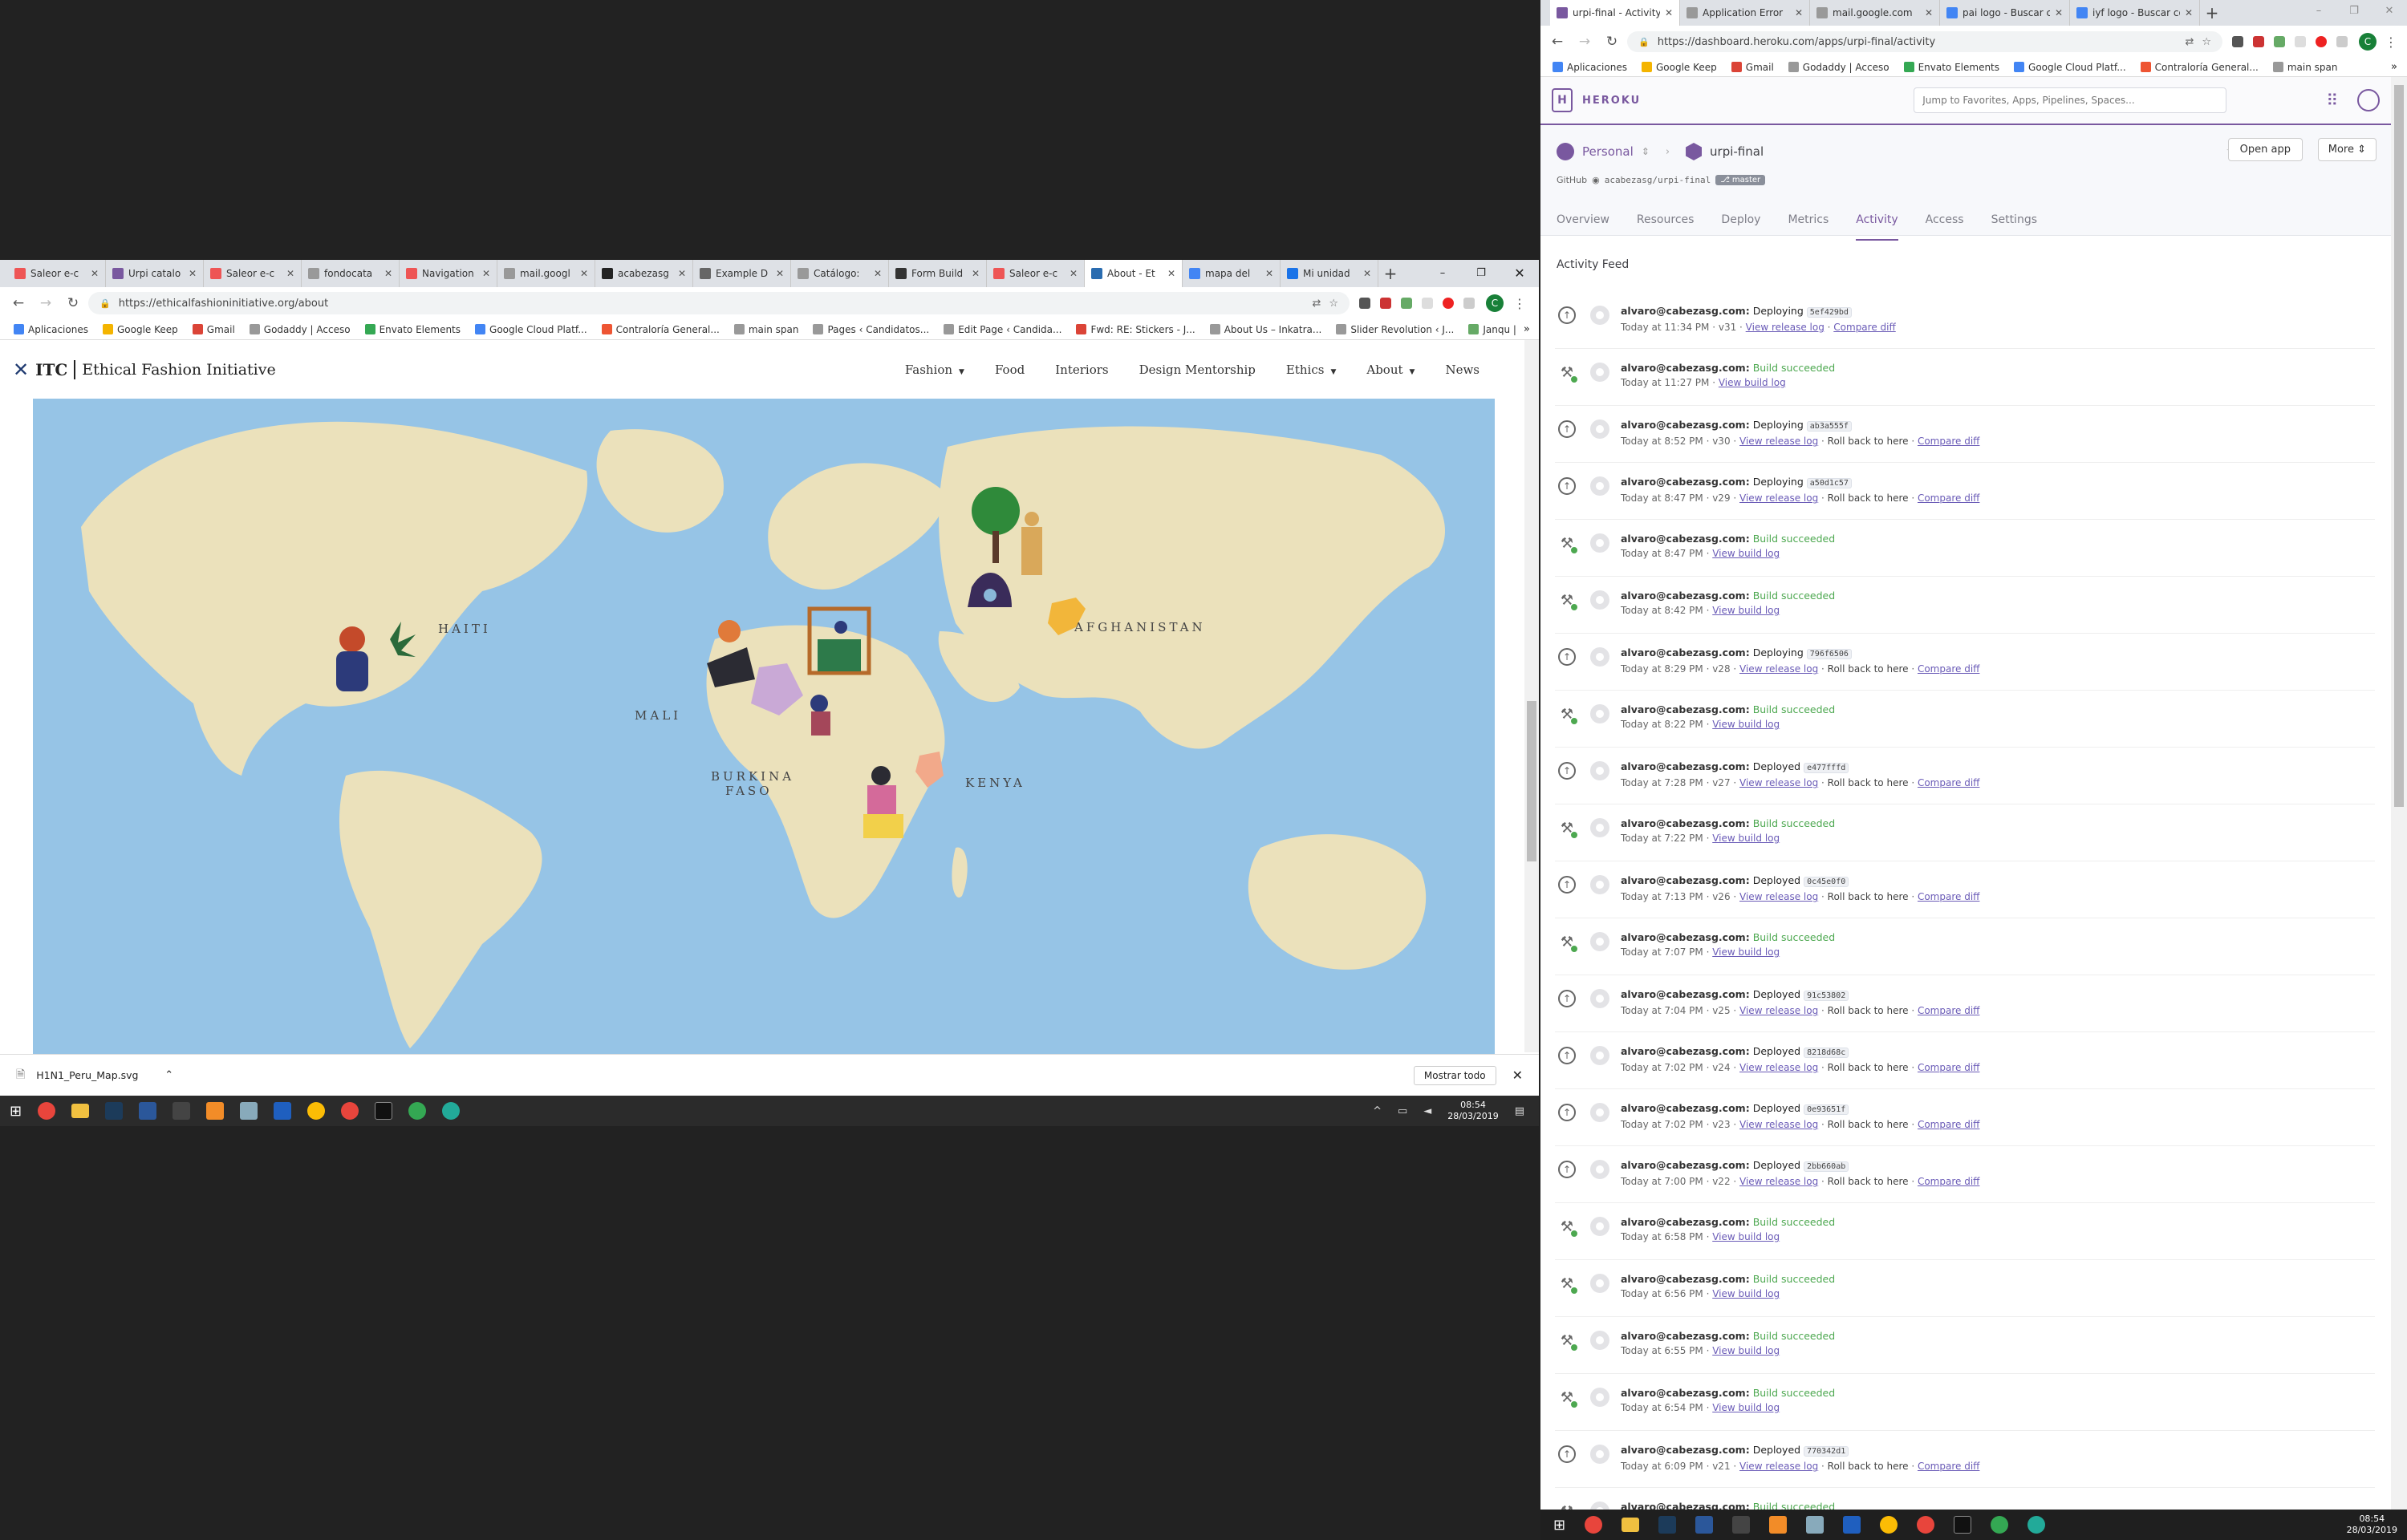 The height and width of the screenshot is (1540, 2407). What do you see at coordinates (1463, 370) in the screenshot?
I see `site-nav-item: News` at bounding box center [1463, 370].